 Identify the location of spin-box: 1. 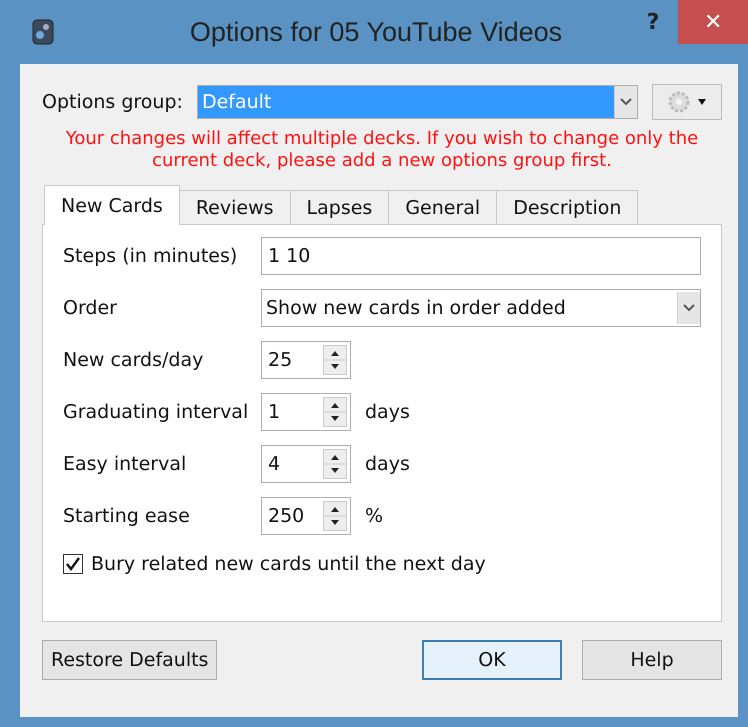
(306, 412).